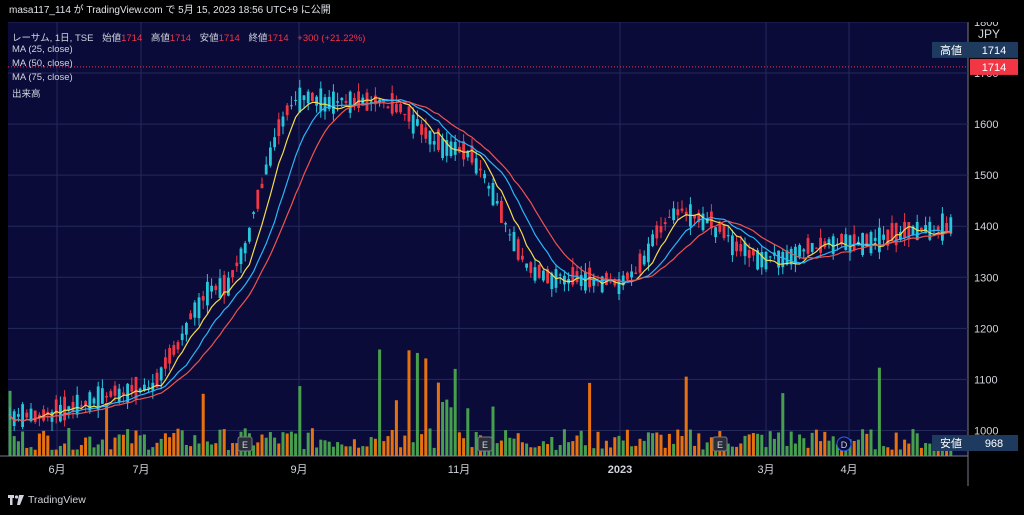 This screenshot has height=515, width=1024. I want to click on legend-ma25: MA (25, close), so click(42, 49).